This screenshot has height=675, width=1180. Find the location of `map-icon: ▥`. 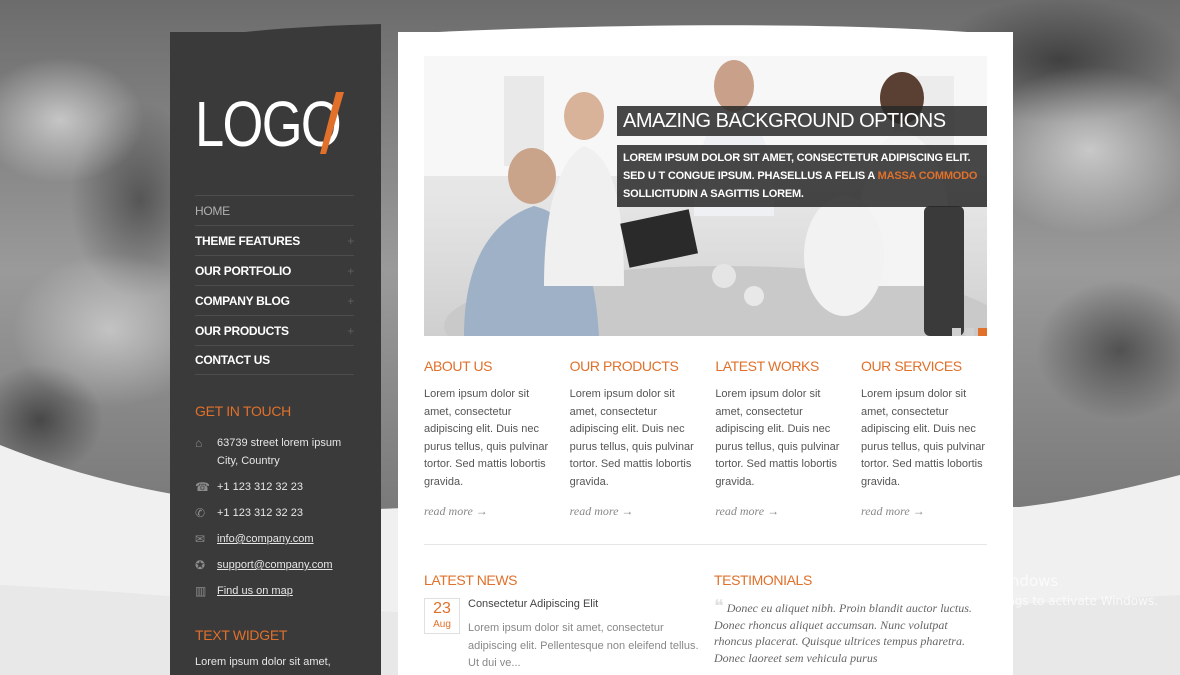

map-icon: ▥ is located at coordinates (201, 591).